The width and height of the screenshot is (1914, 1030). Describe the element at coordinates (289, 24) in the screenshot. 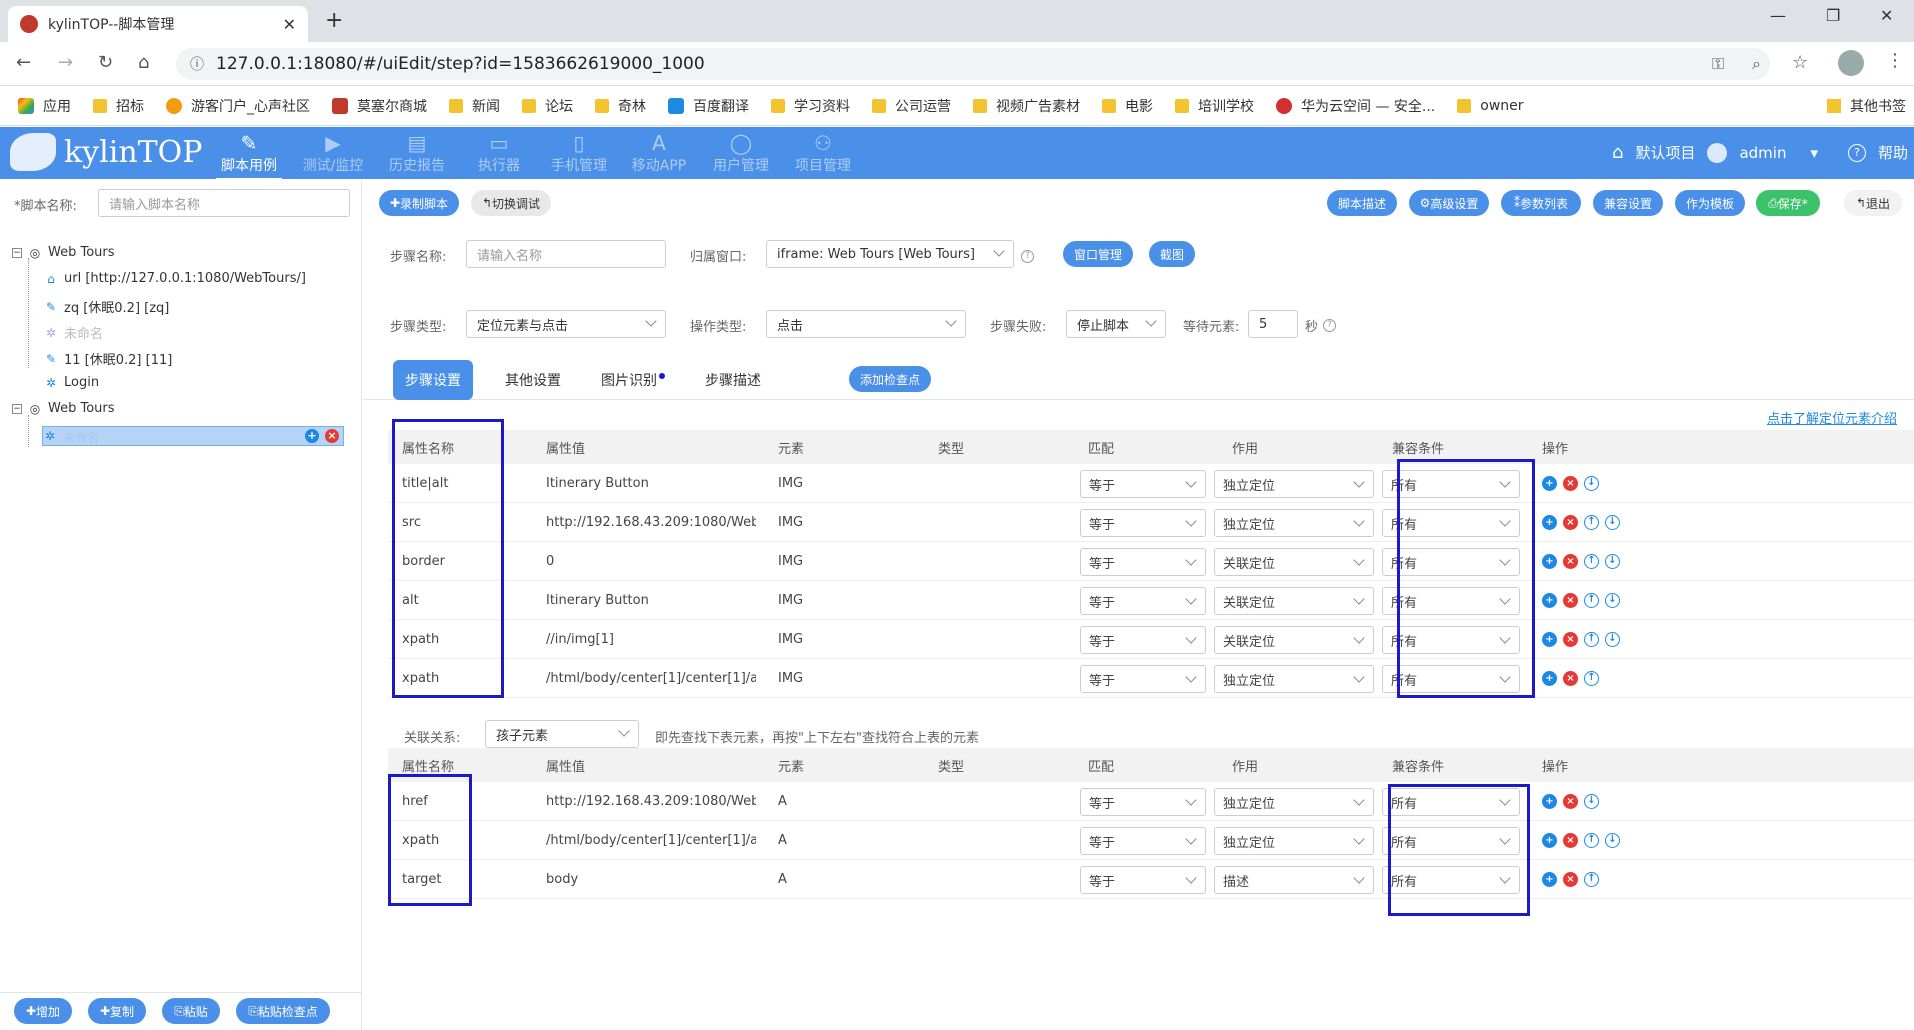

I see `close-tab-icon: ✕` at that location.